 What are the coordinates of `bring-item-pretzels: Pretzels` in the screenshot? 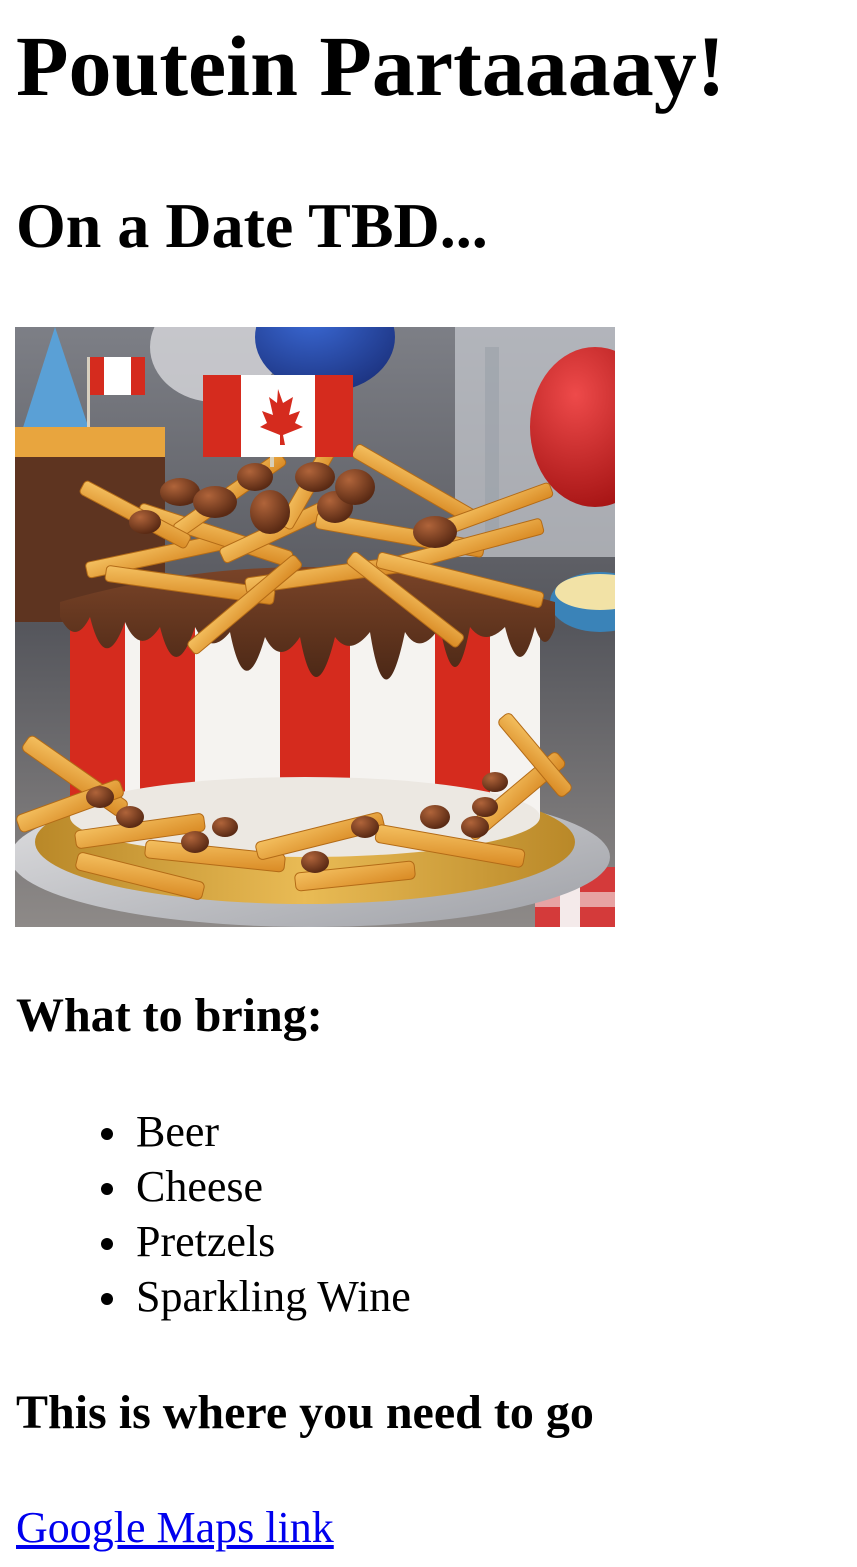 It's located at (205, 1241).